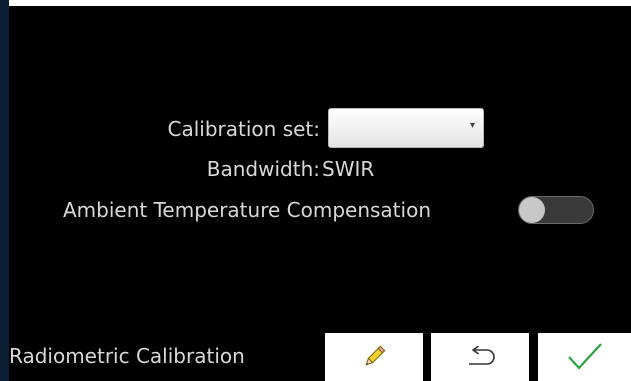 Image resolution: width=631 pixels, height=381 pixels. What do you see at coordinates (472, 125) in the screenshot?
I see `chevron-down-icon: ▾` at bounding box center [472, 125].